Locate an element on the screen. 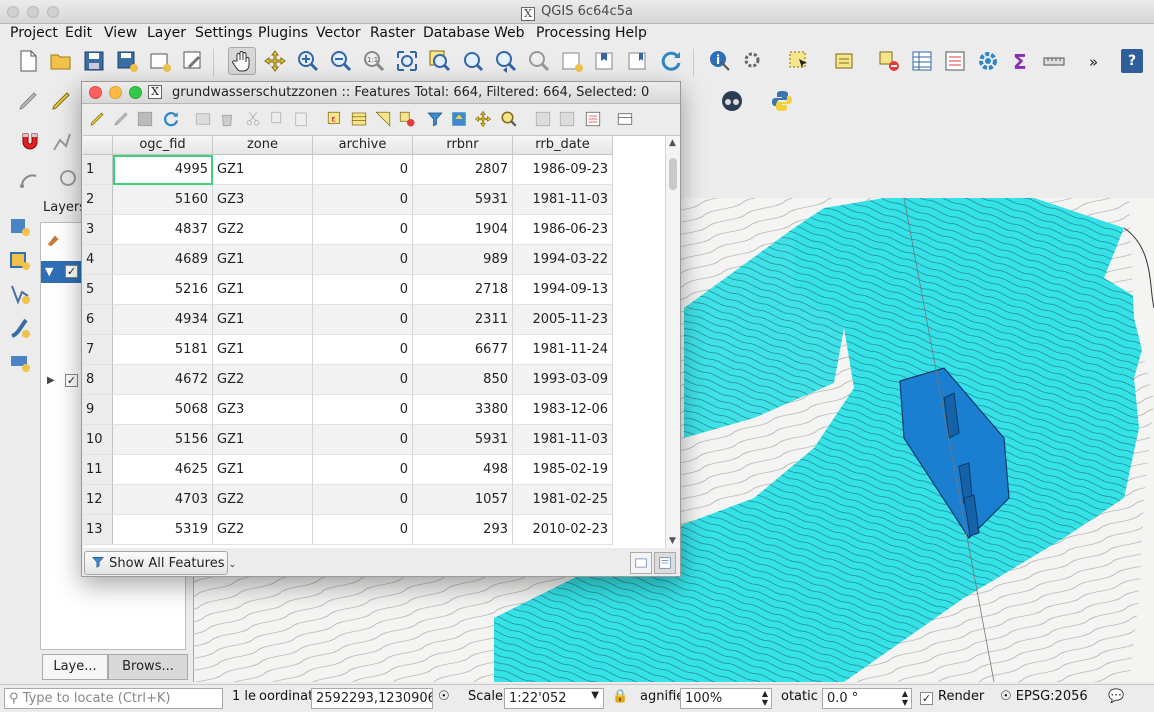  menu-settings: Settings is located at coordinates (223, 33).